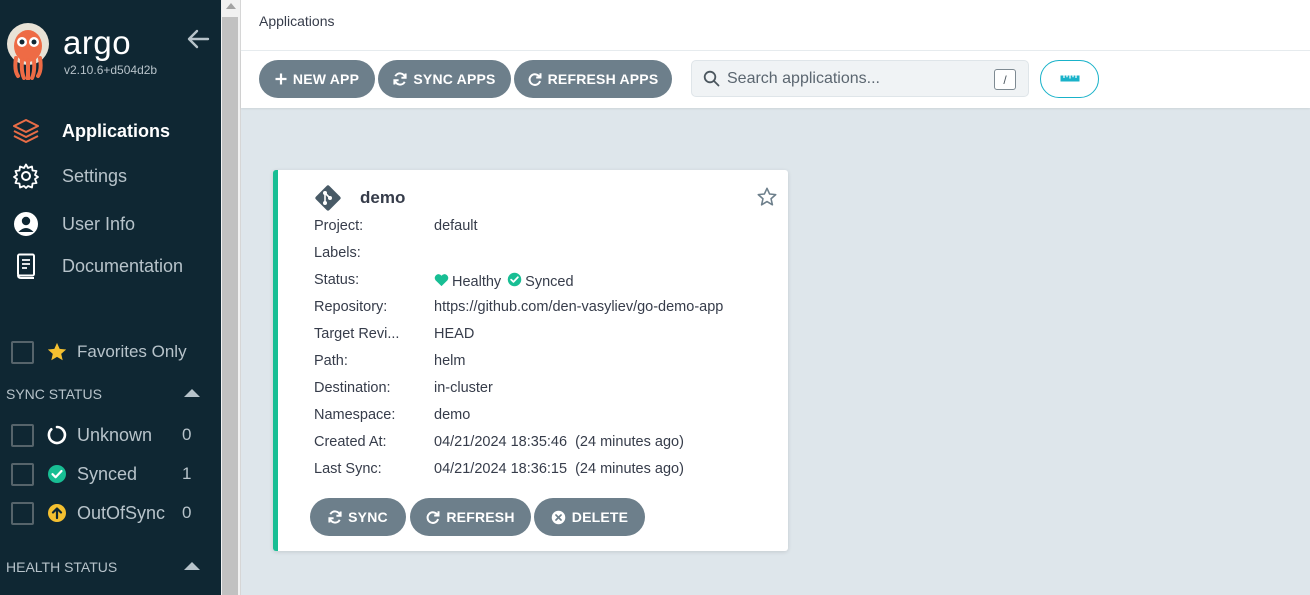 This screenshot has width=1310, height=595. Describe the element at coordinates (549, 255) in the screenshot. I see `app-field-labels: Labels:` at that location.